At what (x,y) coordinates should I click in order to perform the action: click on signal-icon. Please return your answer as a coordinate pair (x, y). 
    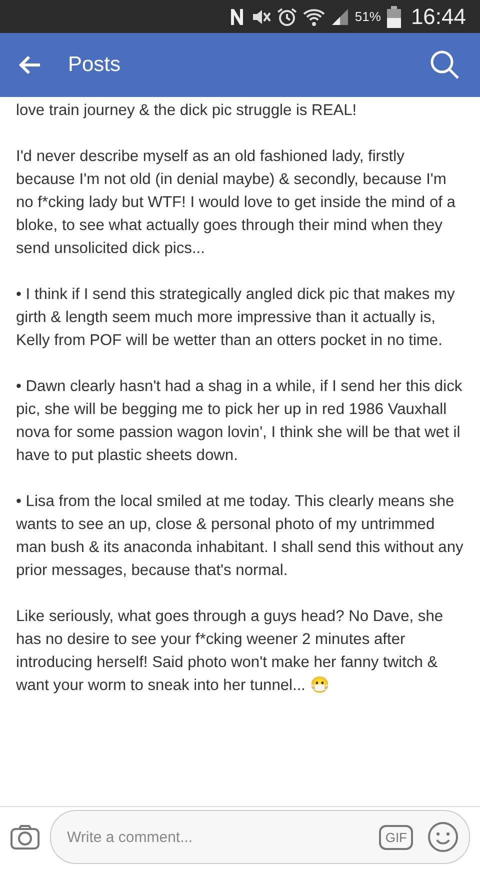
    Looking at the image, I should click on (339, 17).